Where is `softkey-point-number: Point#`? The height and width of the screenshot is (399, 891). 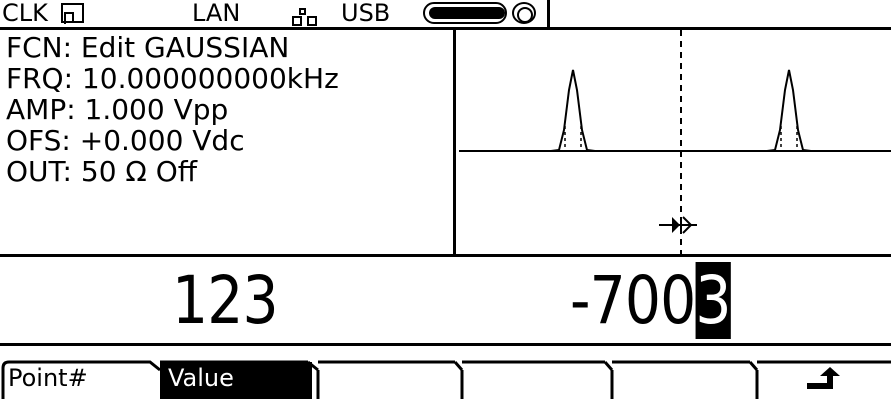 softkey-point-number: Point# is located at coordinates (80, 380).